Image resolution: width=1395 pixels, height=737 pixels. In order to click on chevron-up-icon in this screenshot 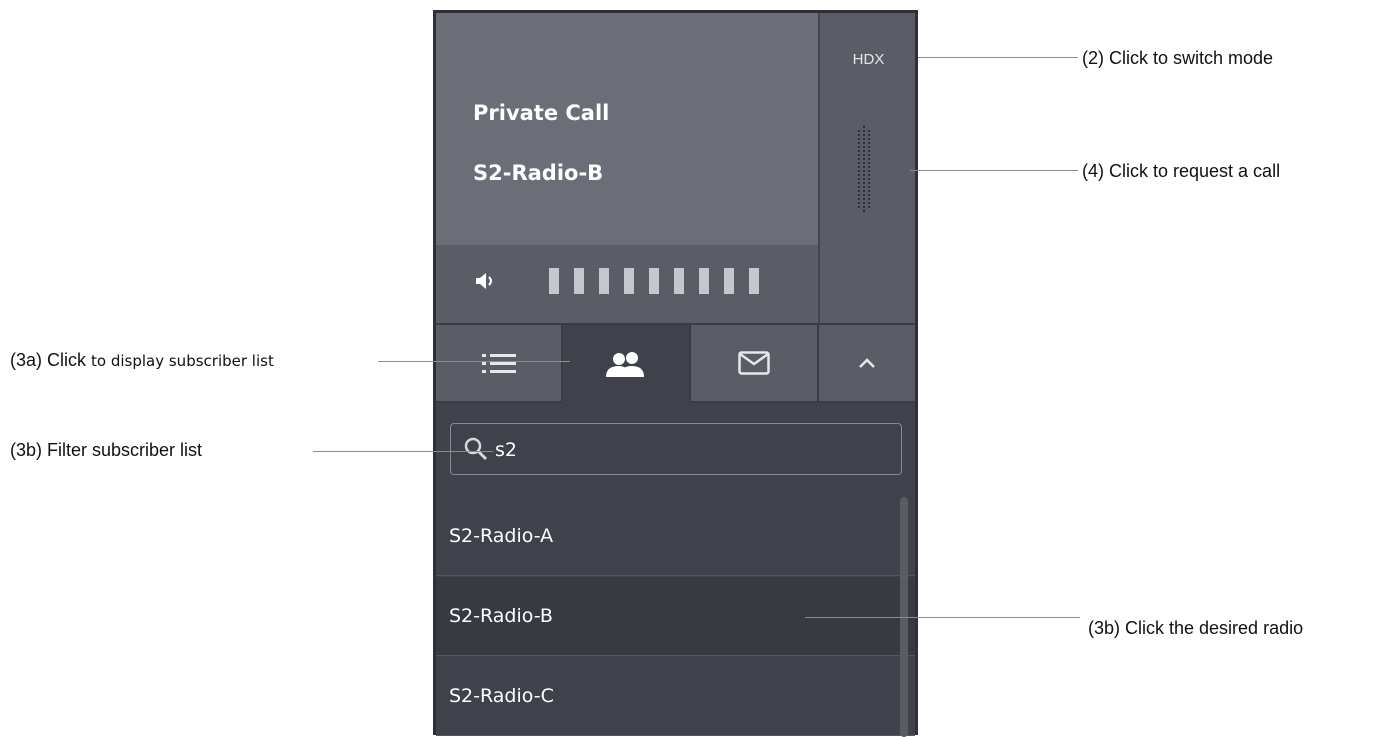, I will do `click(867, 363)`.